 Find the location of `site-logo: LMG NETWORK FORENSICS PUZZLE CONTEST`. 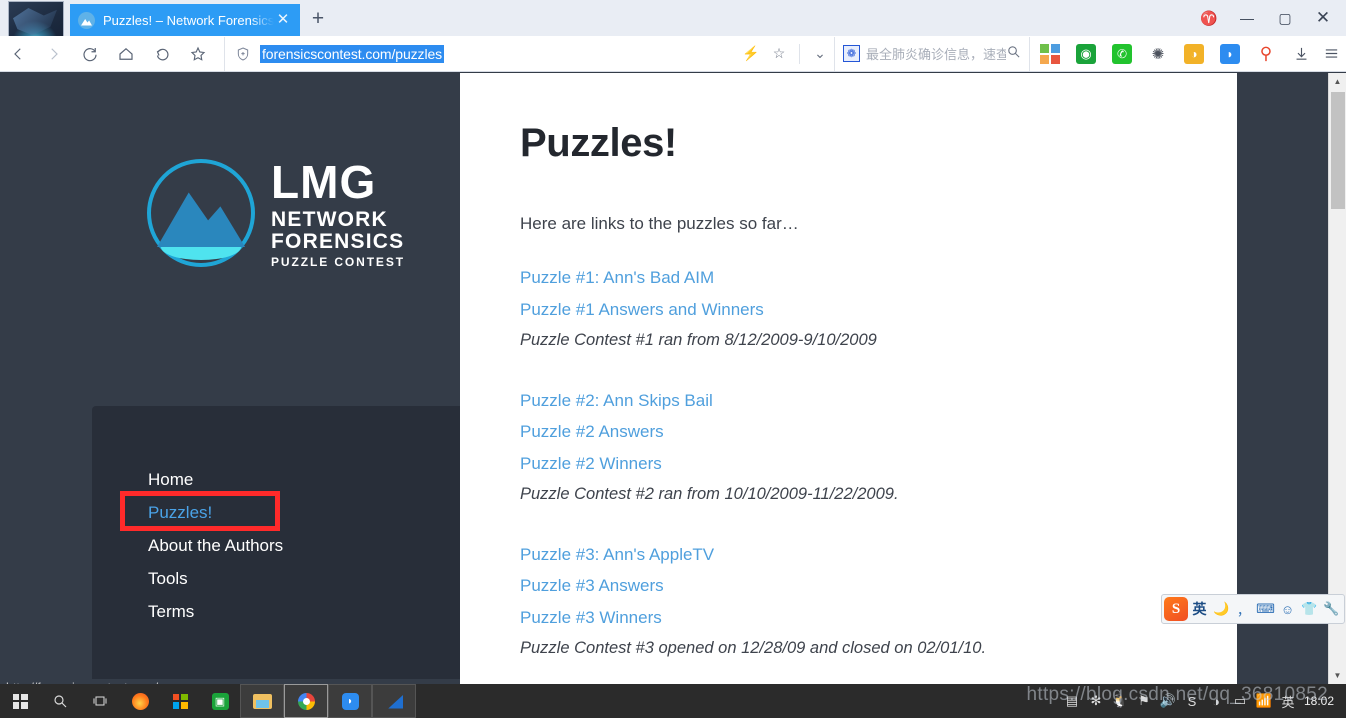

site-logo: LMG NETWORK FORENSICS PUZZLE CONTEST is located at coordinates (276, 213).